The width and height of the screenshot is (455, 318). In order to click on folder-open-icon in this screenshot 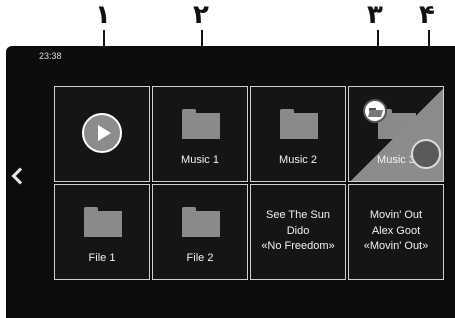, I will do `click(375, 111)`.